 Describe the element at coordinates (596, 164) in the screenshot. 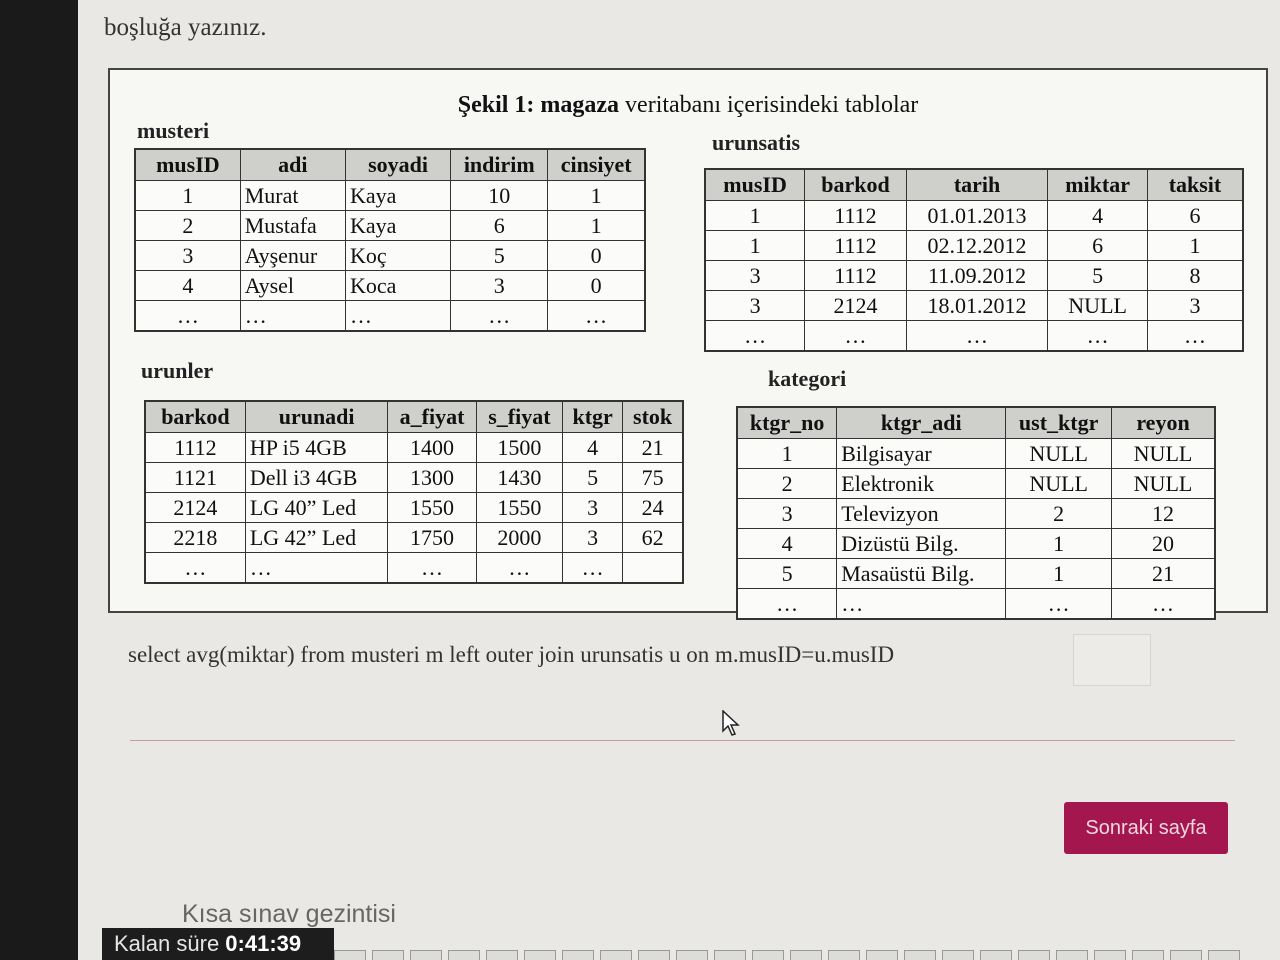

I see `column-header: cinsiyet` at that location.